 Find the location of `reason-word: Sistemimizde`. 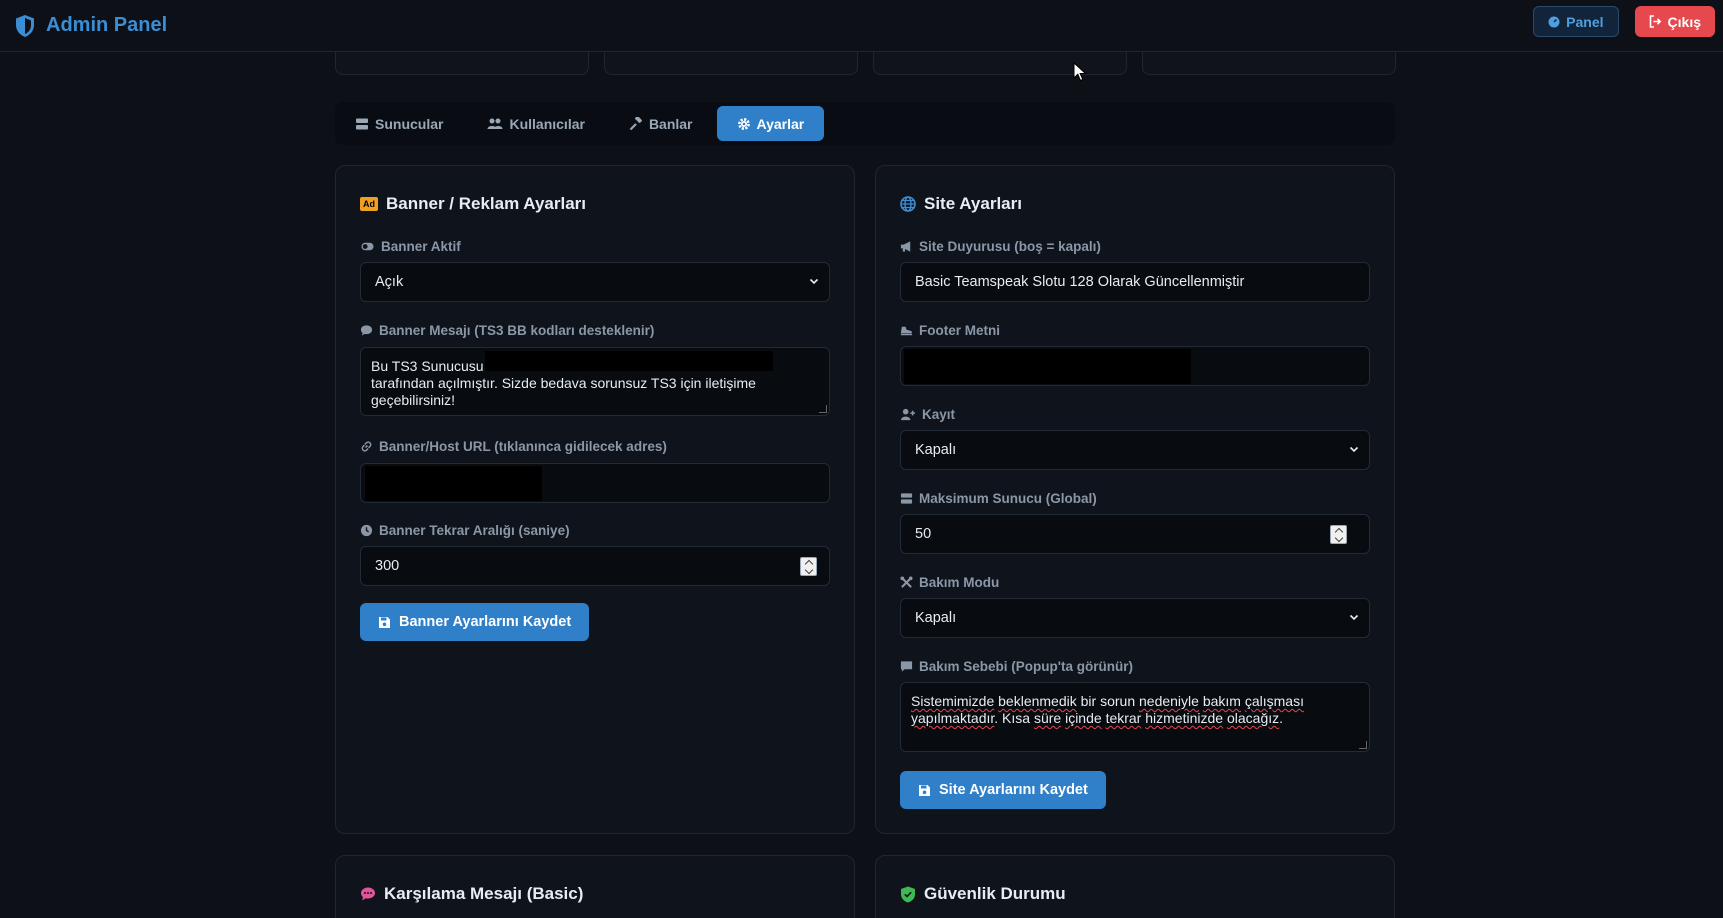

reason-word: Sistemimizde is located at coordinates (953, 701).